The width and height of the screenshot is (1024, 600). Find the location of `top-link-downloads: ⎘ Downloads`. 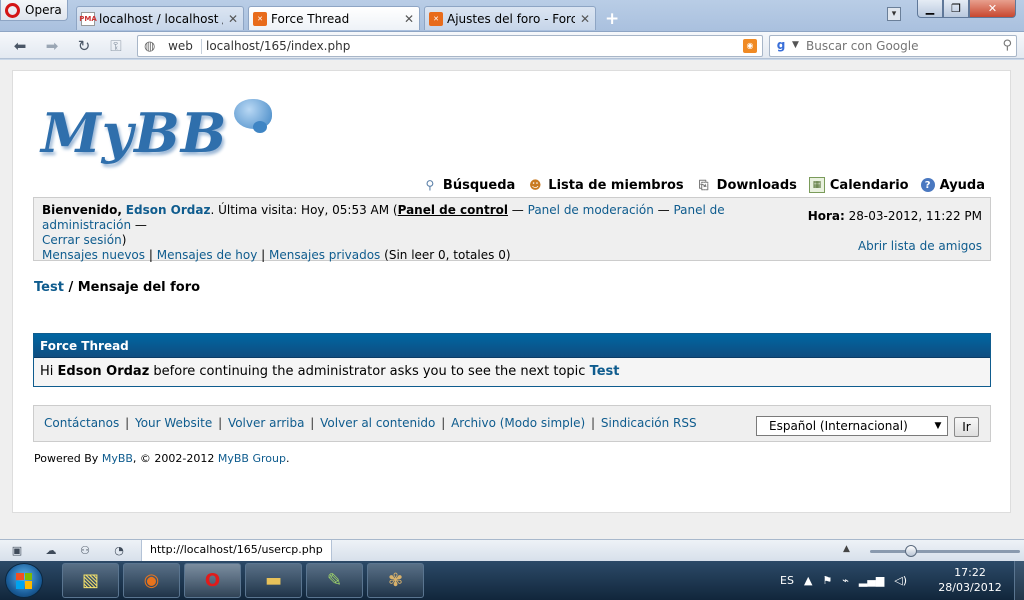

top-link-downloads: ⎘ Downloads is located at coordinates (746, 185).